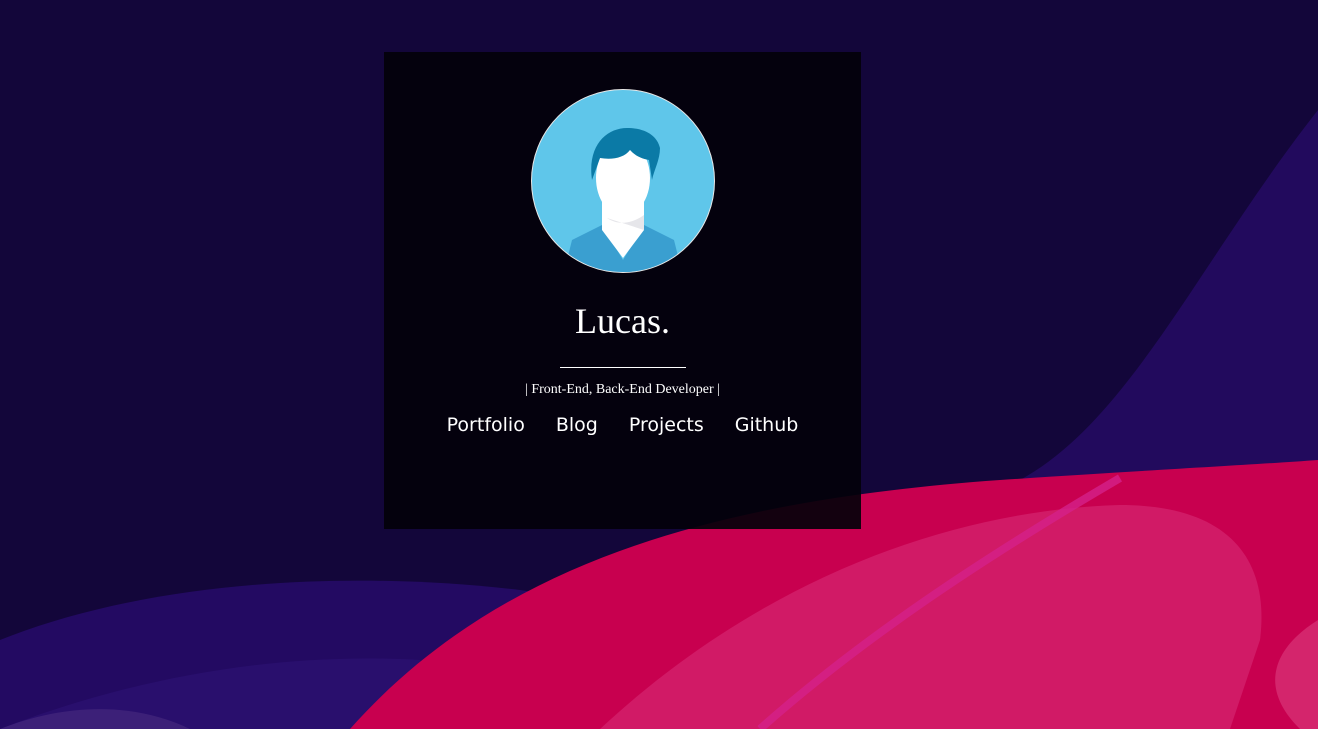 The image size is (1318, 729). I want to click on user-avatar-icon, so click(623, 181).